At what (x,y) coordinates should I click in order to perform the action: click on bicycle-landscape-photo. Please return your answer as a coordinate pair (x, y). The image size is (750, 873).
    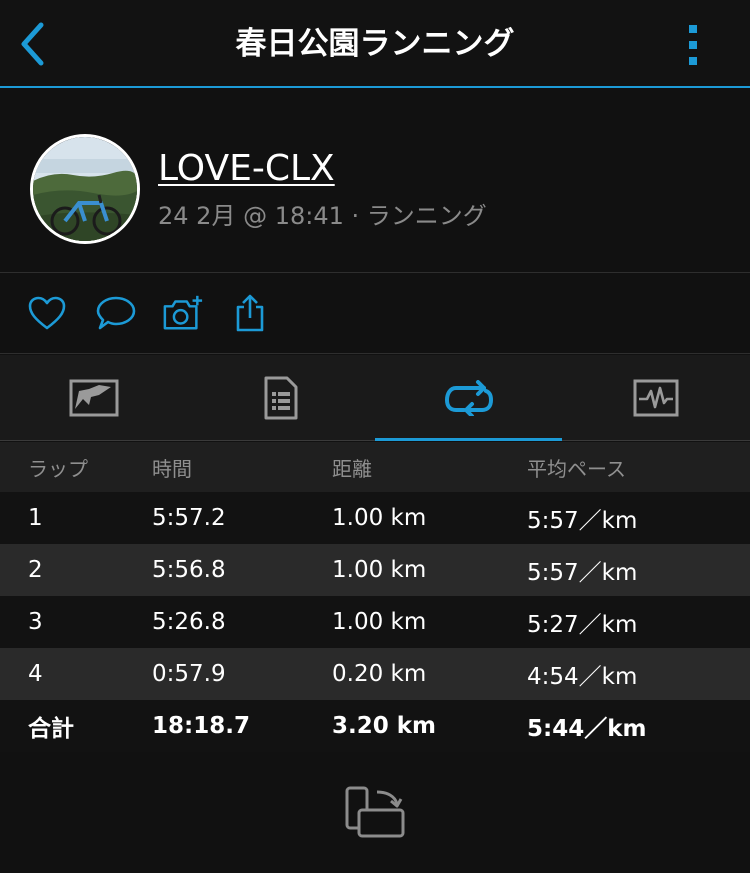
    Looking at the image, I should click on (85, 189).